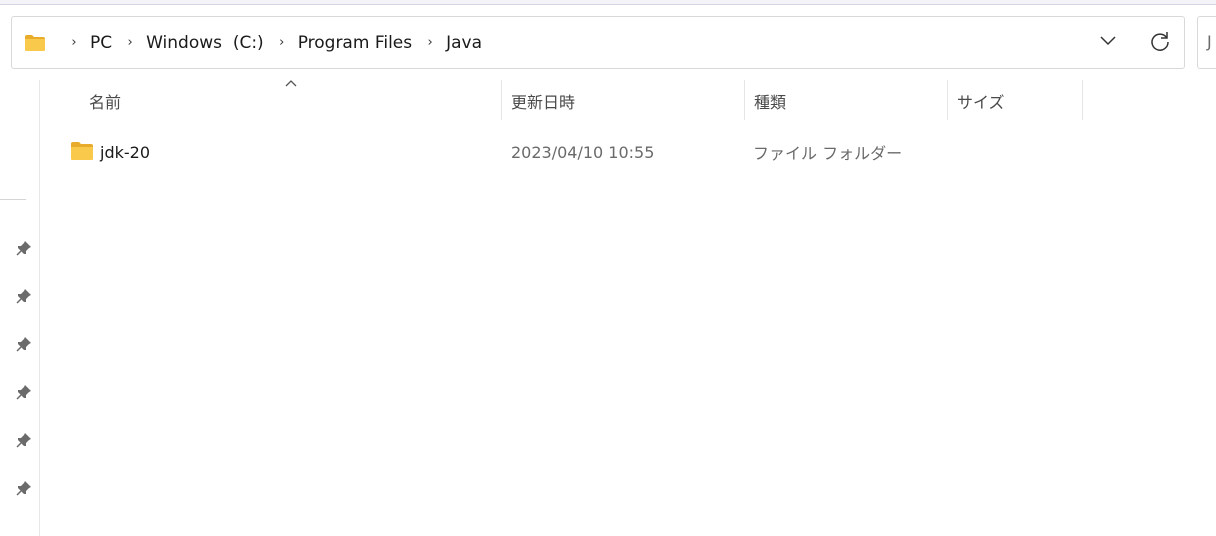 This screenshot has width=1216, height=536. I want to click on file-name: jdk-20, so click(125, 152).